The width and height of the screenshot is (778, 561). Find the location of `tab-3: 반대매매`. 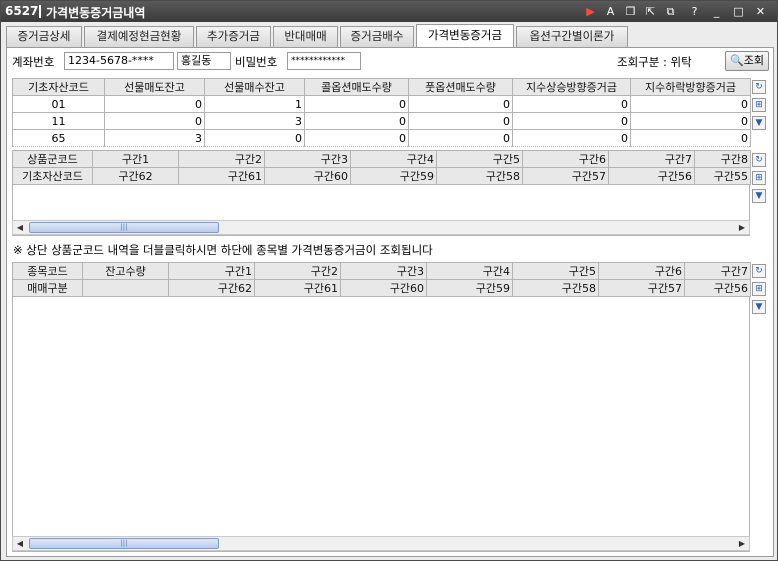

tab-3: 반대매매 is located at coordinates (305, 36).